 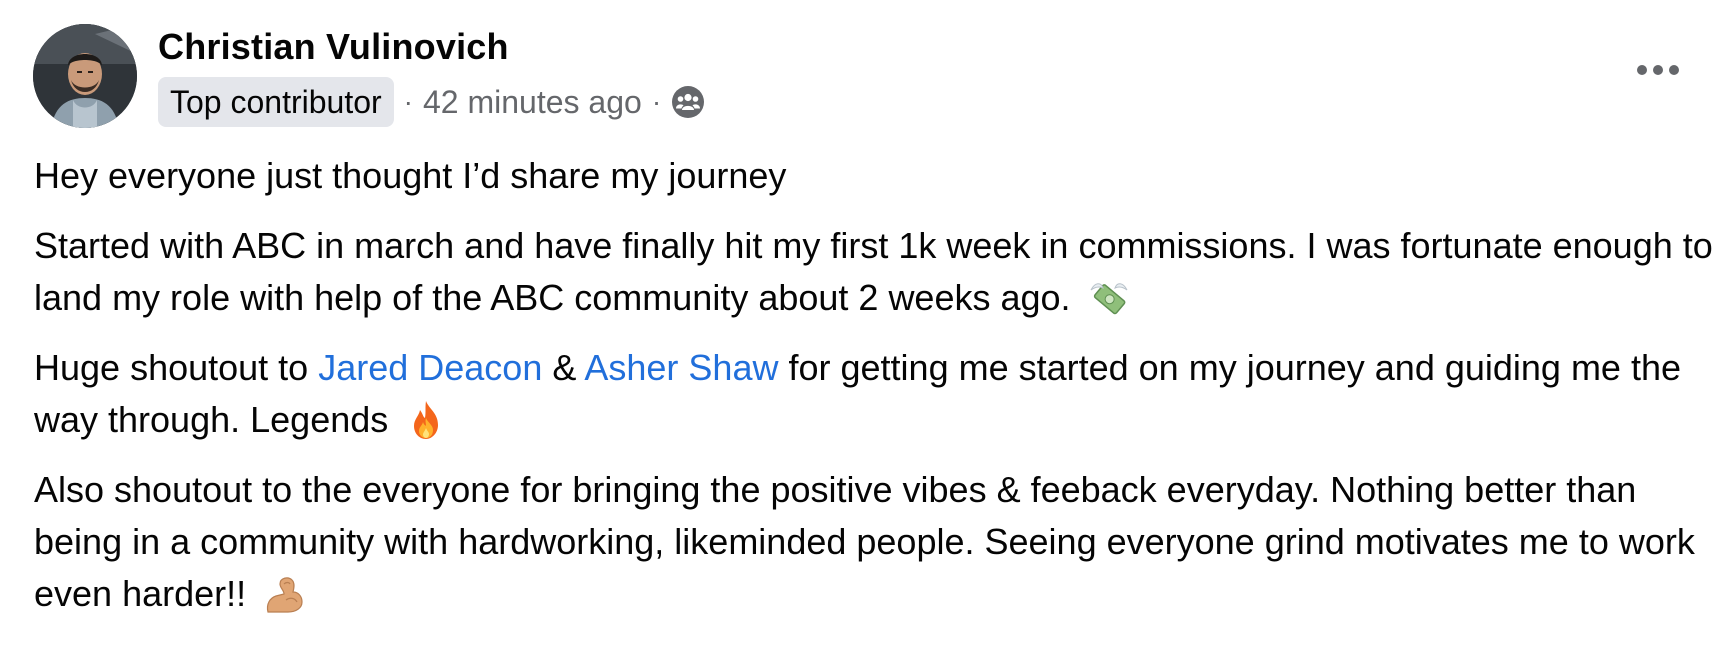 I want to click on mention-asher-shaw: Asher Shaw, so click(x=681, y=367).